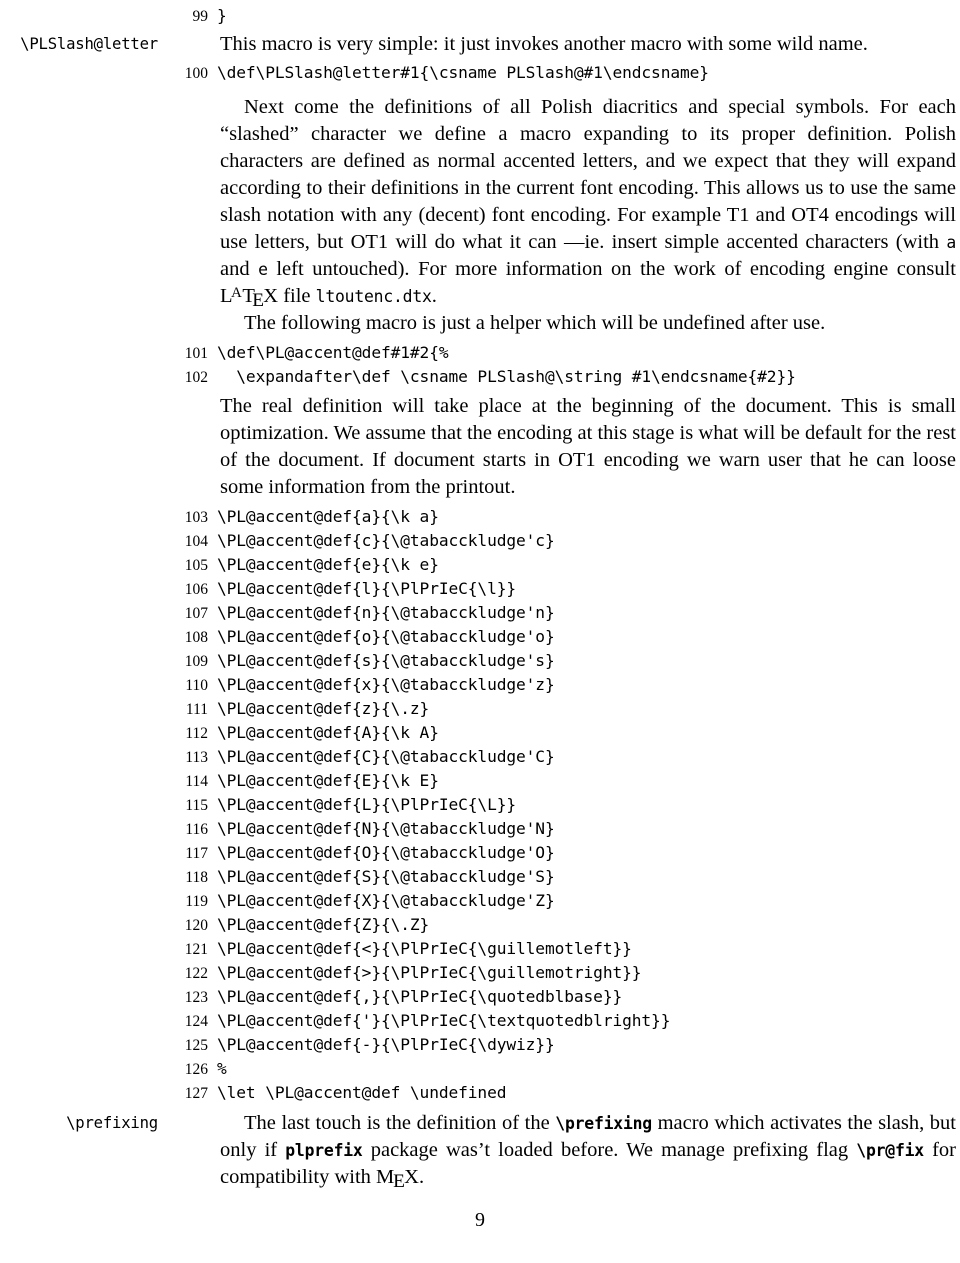 The image size is (960, 1263). Describe the element at coordinates (323, 924) in the screenshot. I see `code-line-text: \PL@accent@def{Z}{\.Z}` at that location.